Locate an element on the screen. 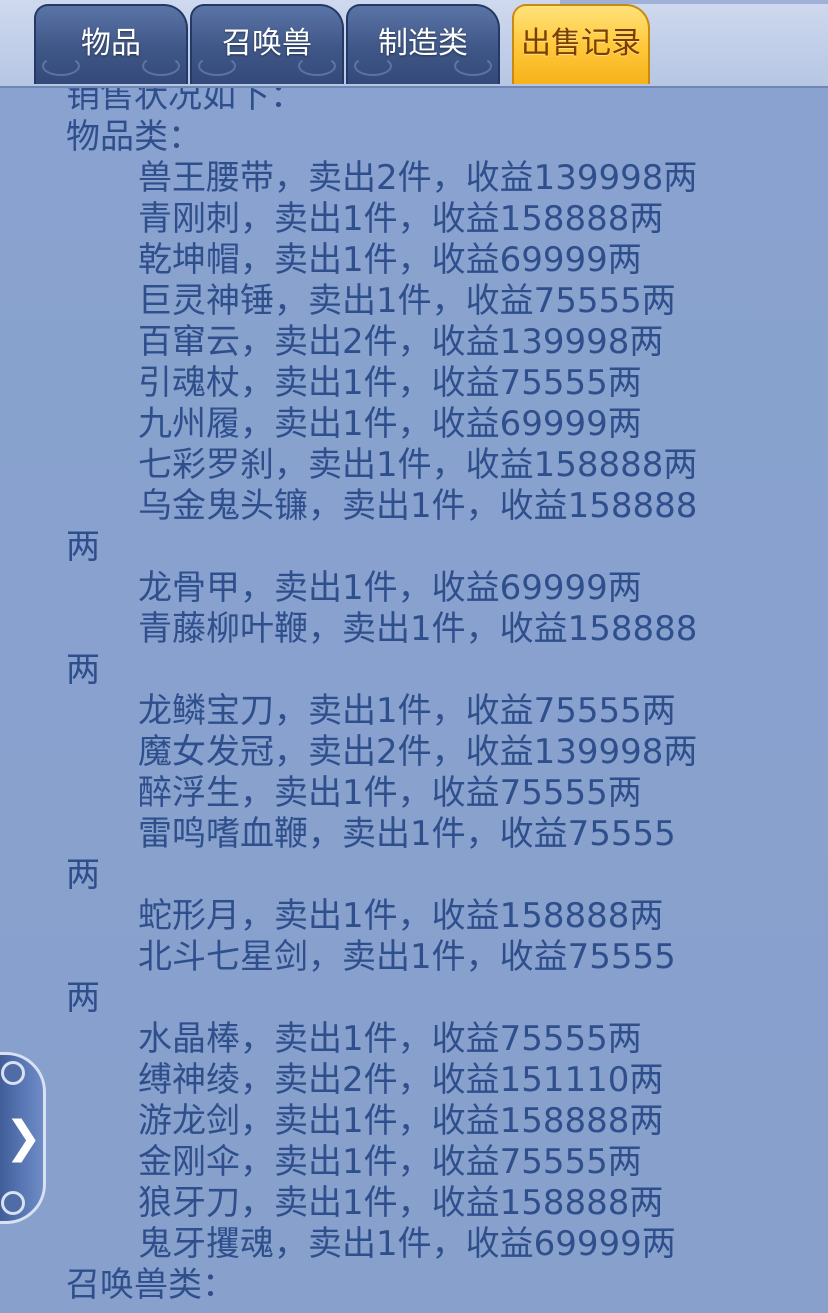  sale-line: 青藤柳叶鞭，卖出1件，收益158888 is located at coordinates (418, 629).